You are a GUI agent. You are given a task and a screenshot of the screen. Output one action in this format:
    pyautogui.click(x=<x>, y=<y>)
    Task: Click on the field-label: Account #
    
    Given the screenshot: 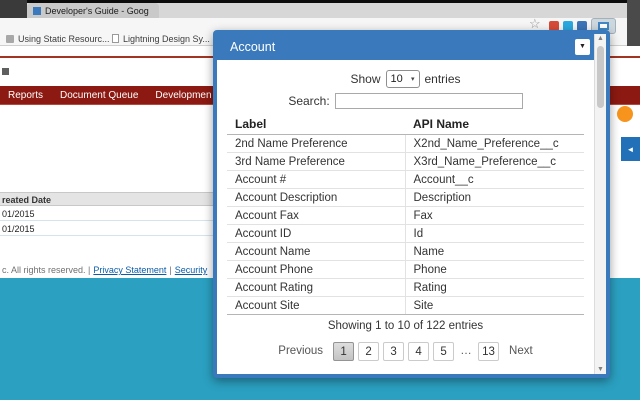 What is the action you would take?
    pyautogui.click(x=316, y=179)
    